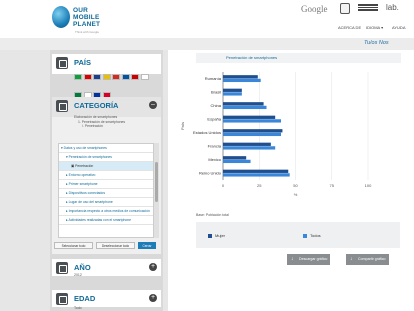 The width and height of the screenshot is (414, 311). What do you see at coordinates (216, 92) in the screenshot?
I see `y-tick-label: Brasil` at bounding box center [216, 92].